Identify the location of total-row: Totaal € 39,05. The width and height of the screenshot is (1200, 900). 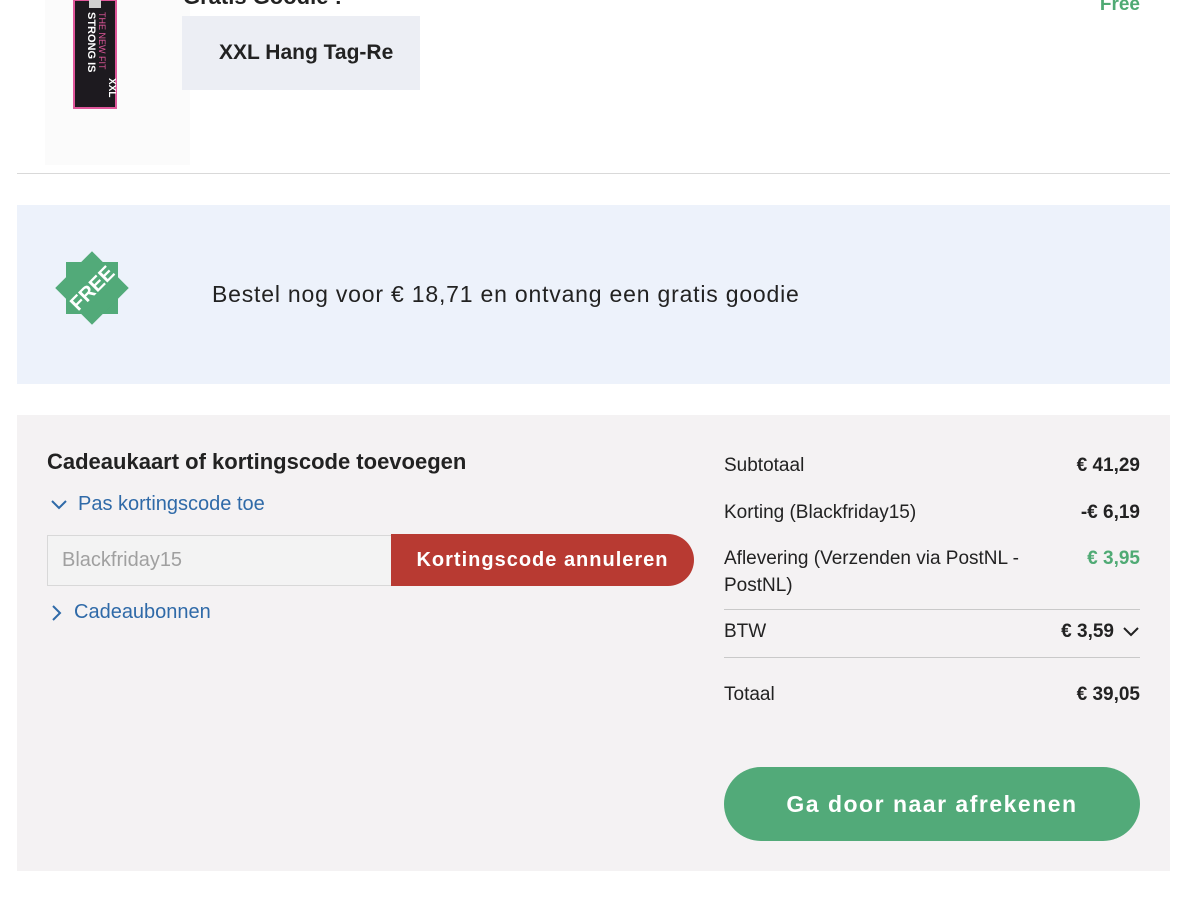
(932, 695).